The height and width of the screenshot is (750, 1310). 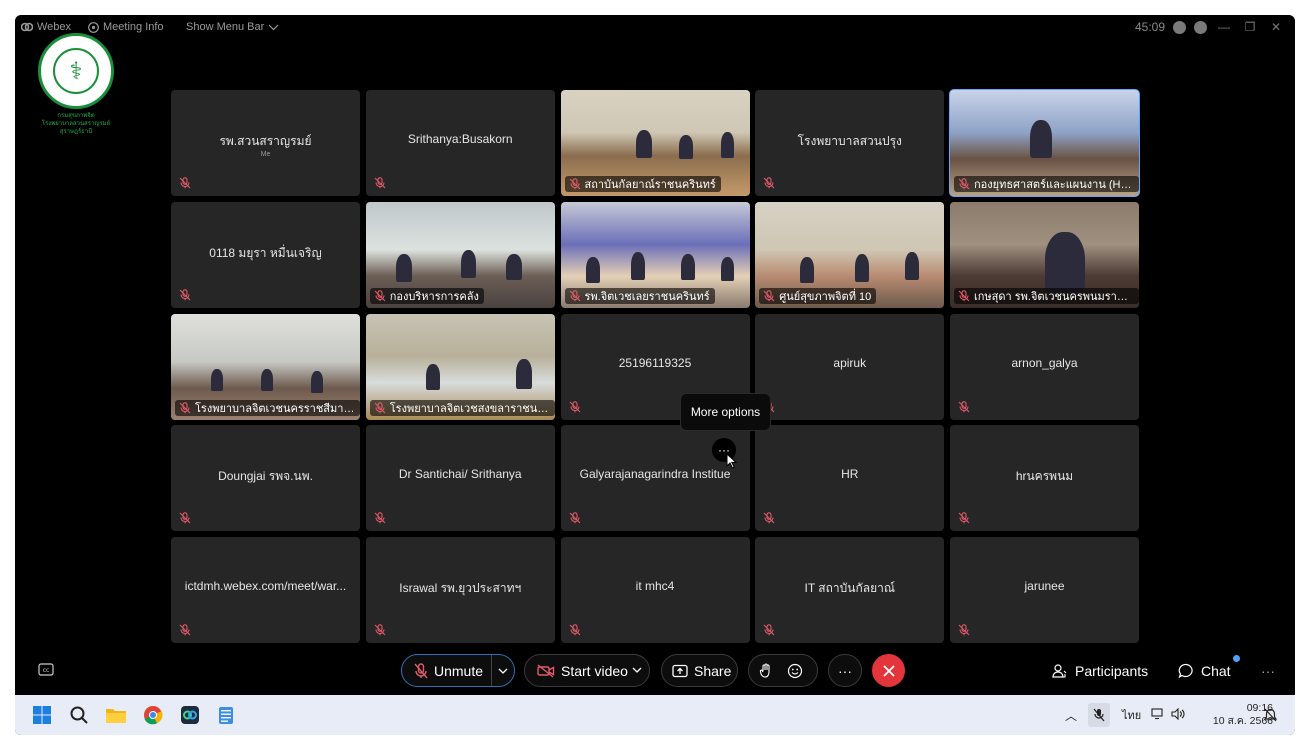 What do you see at coordinates (655, 590) in the screenshot?
I see `participant-tile: it mhc4` at bounding box center [655, 590].